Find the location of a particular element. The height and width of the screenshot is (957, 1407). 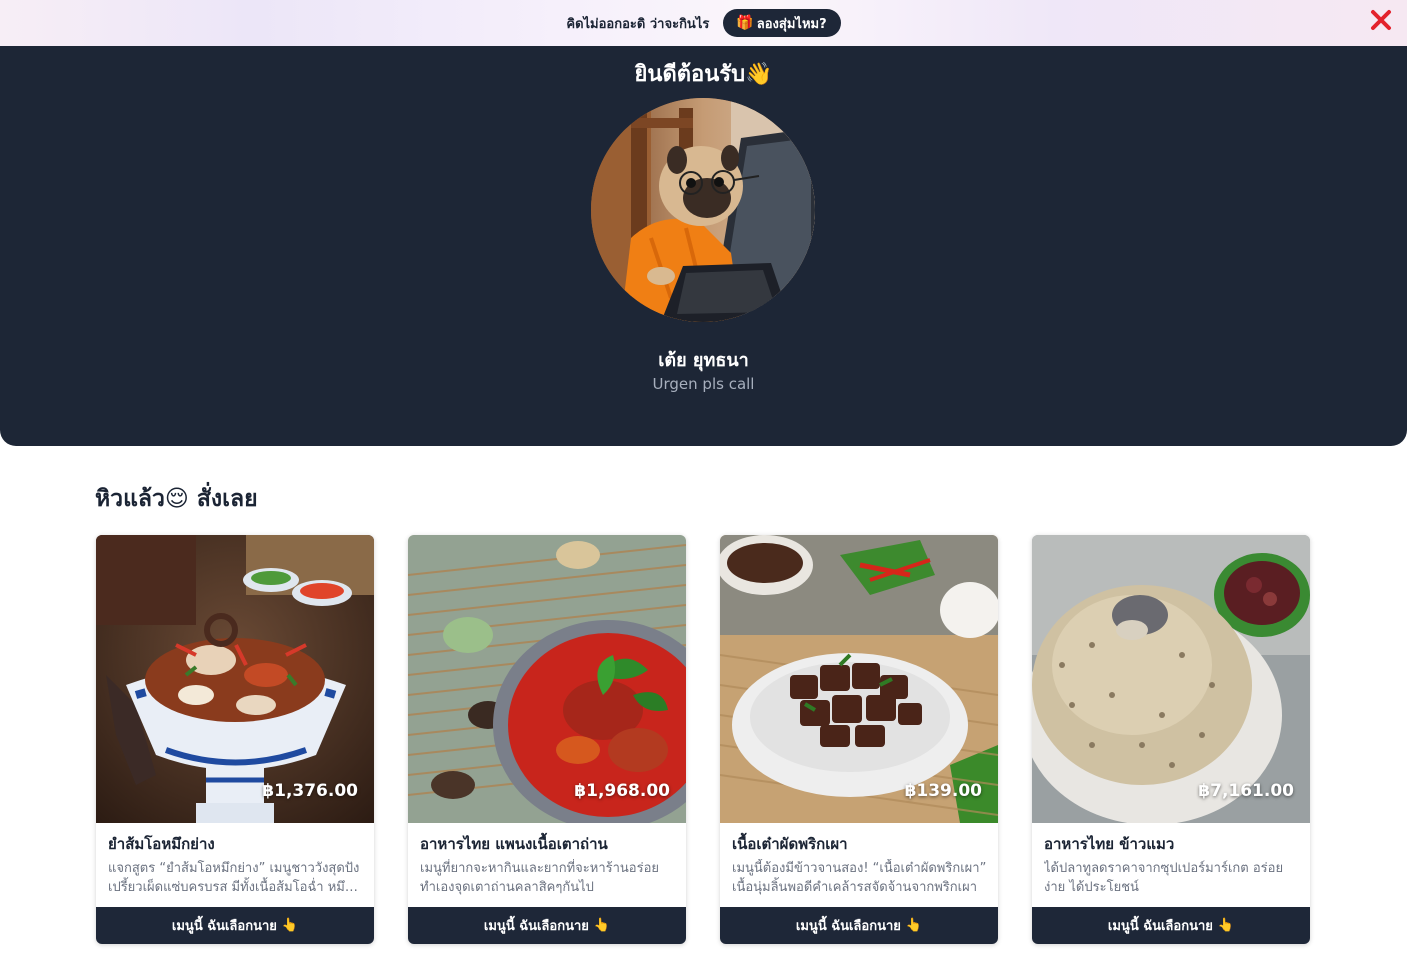

close-icon is located at coordinates (1381, 20).